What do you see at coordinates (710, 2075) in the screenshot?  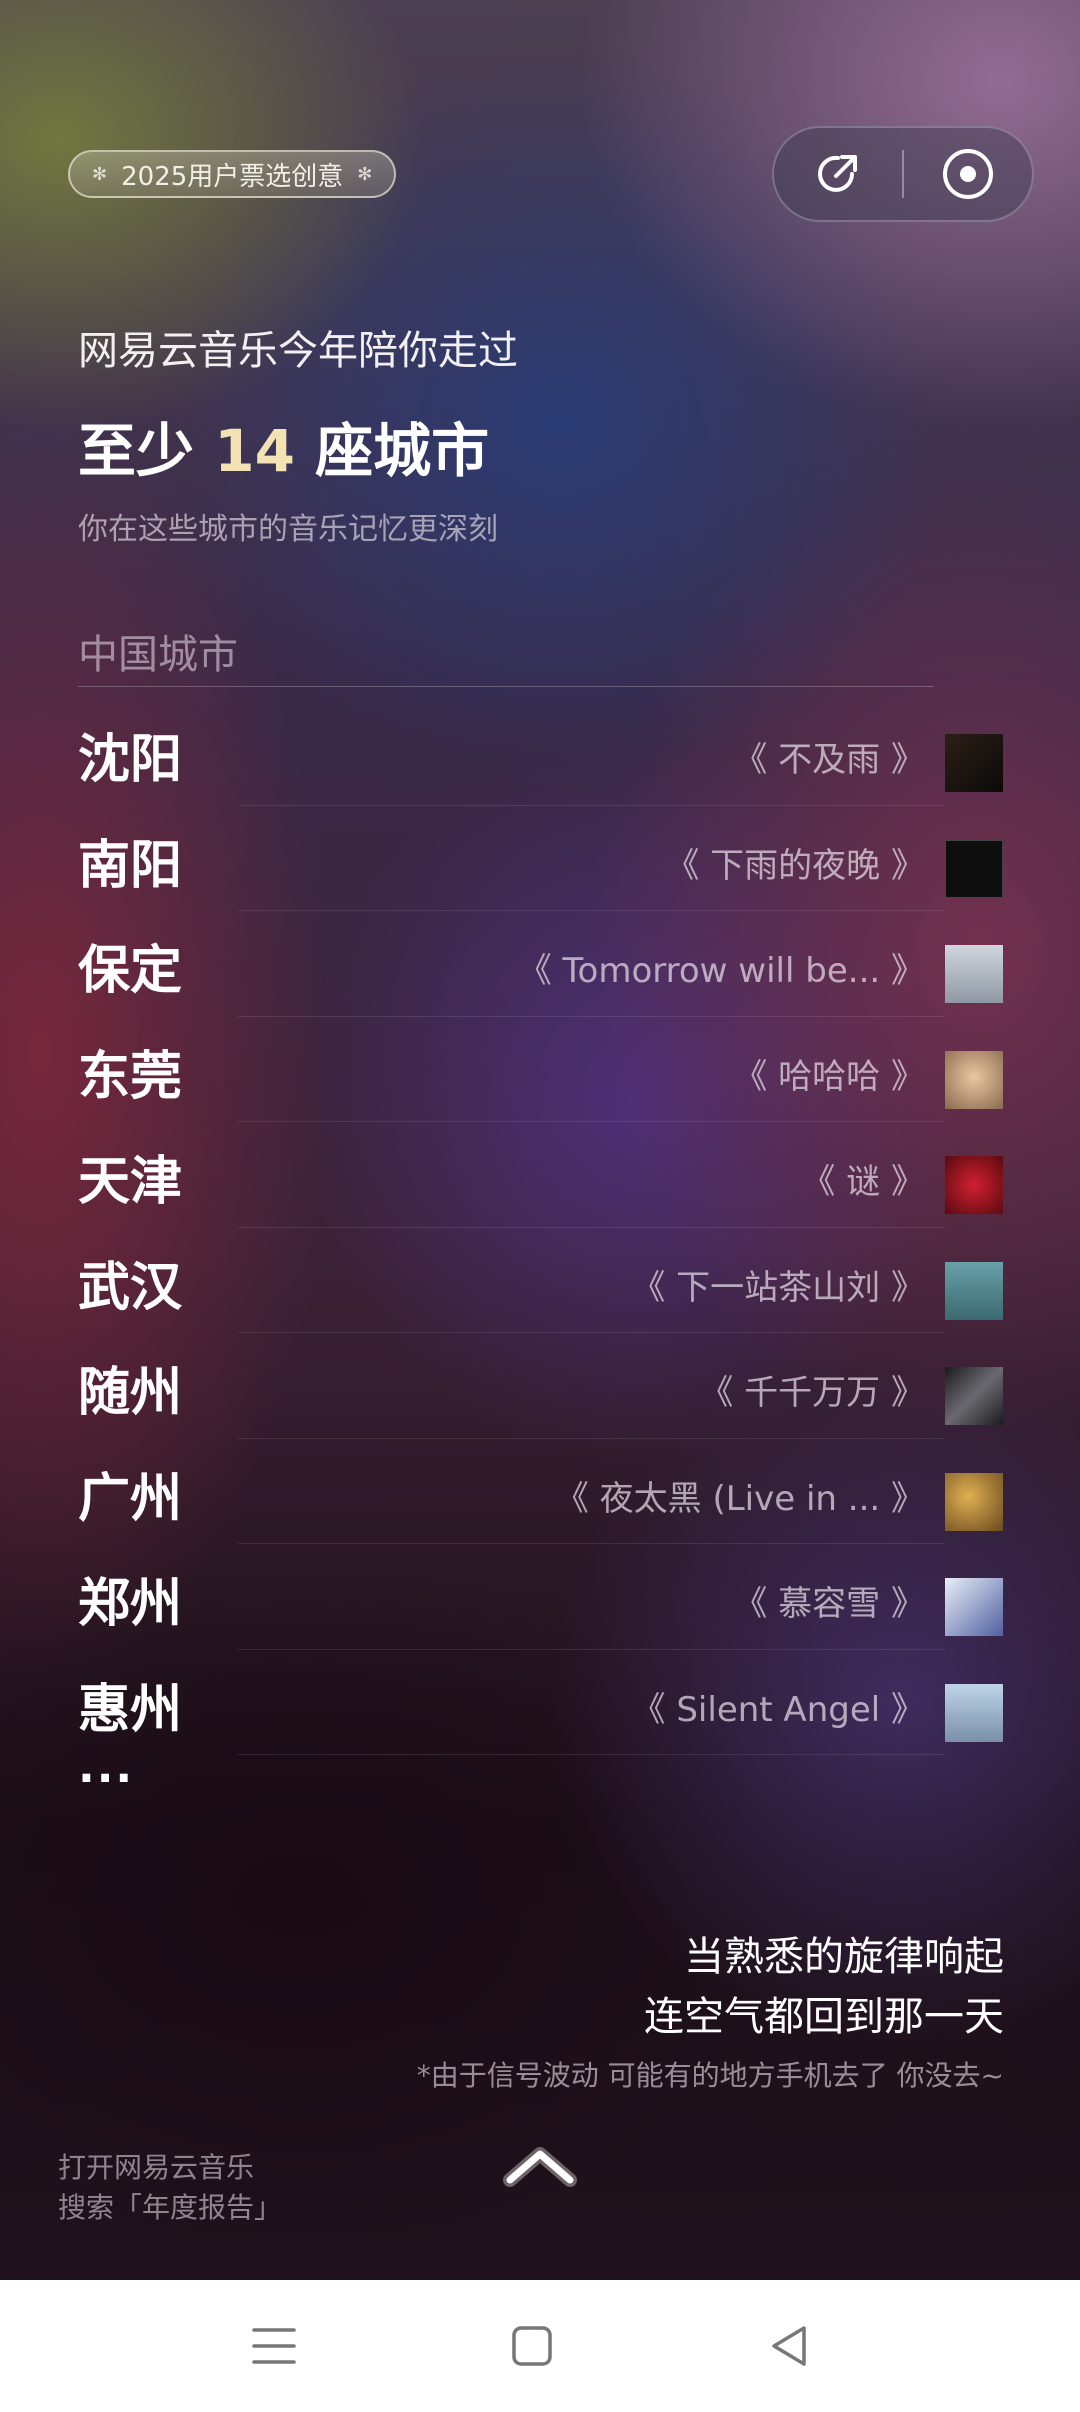 I see `footnote: *由于信号波动 可能有的地方手机去了 你没去~` at bounding box center [710, 2075].